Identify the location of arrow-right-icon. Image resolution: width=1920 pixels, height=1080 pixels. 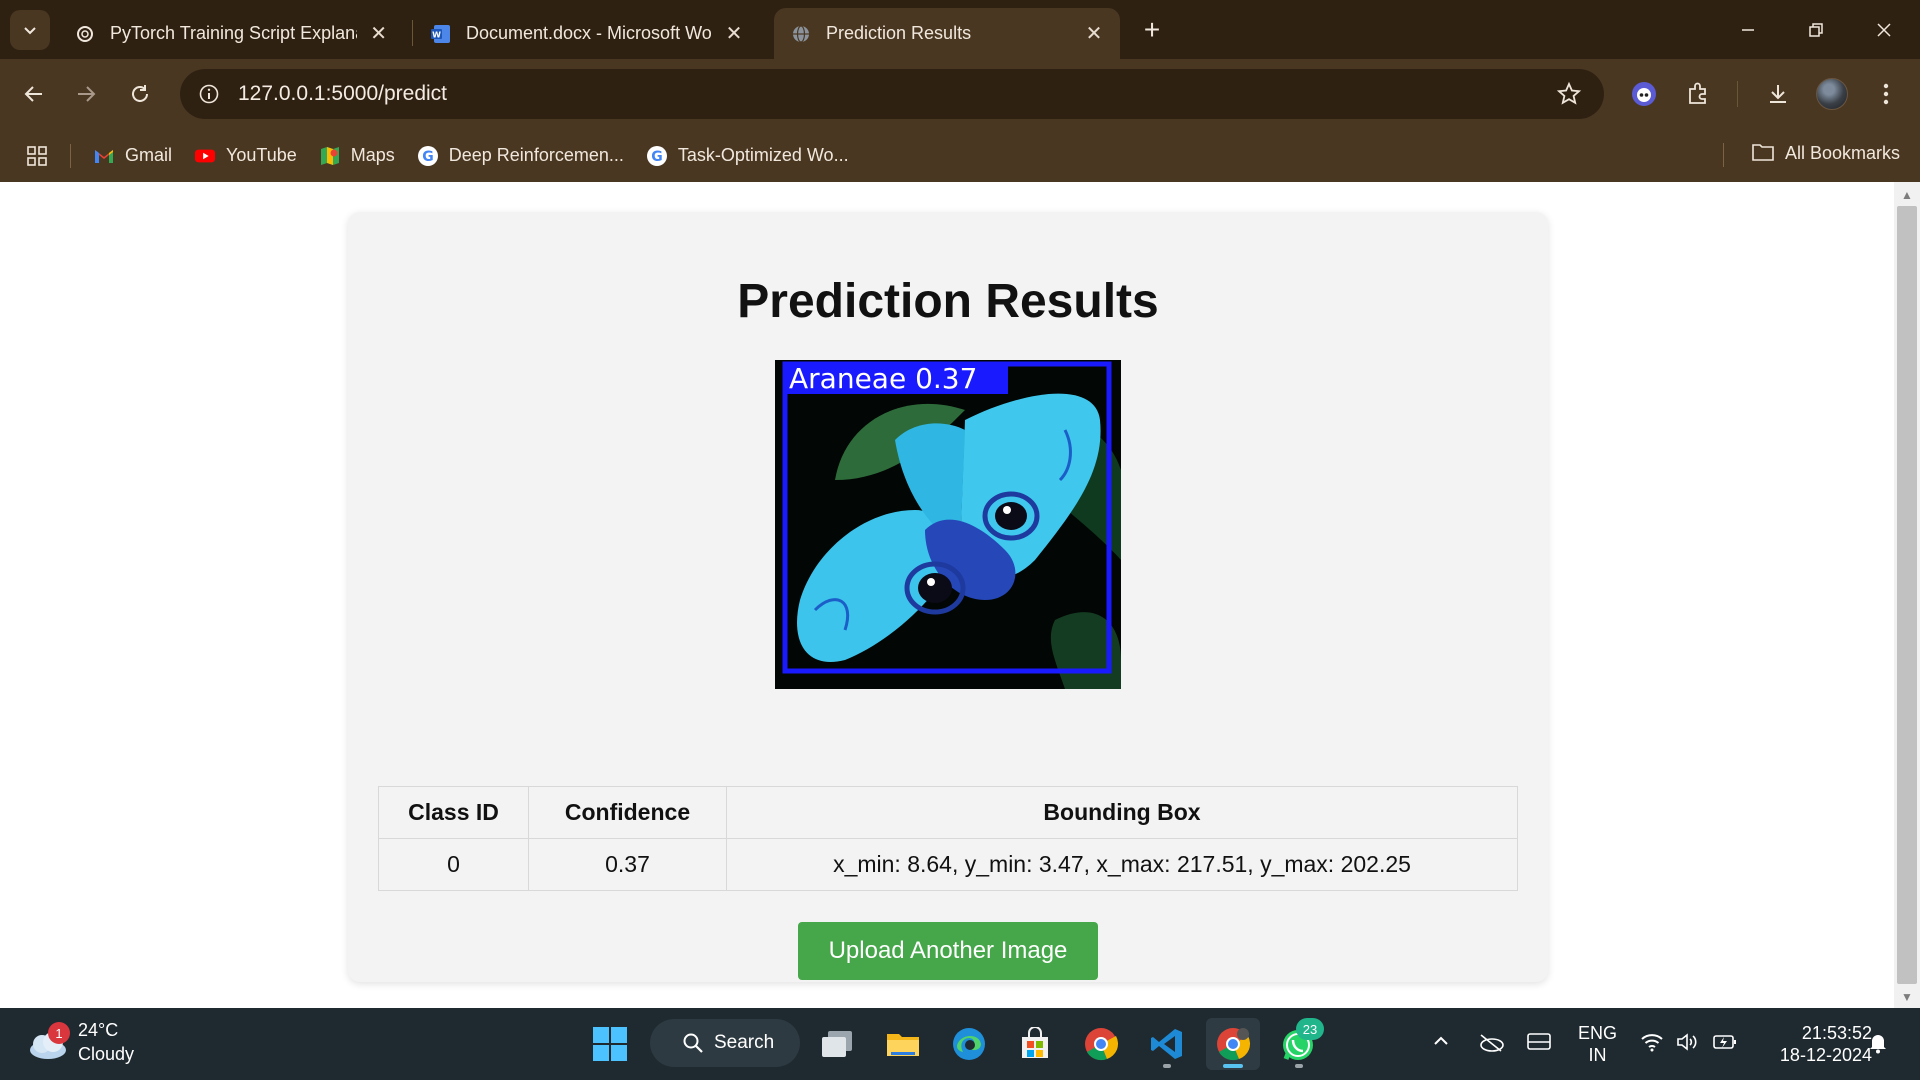
(87, 94).